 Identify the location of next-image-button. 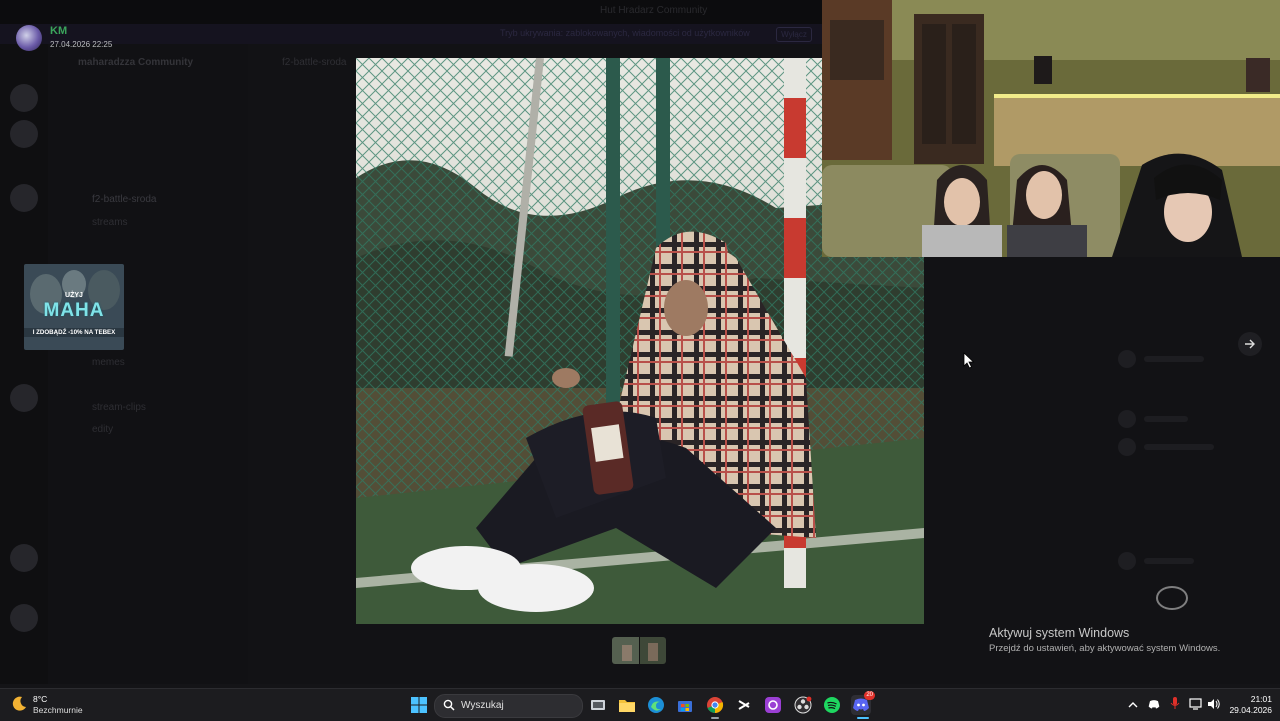
(1250, 344).